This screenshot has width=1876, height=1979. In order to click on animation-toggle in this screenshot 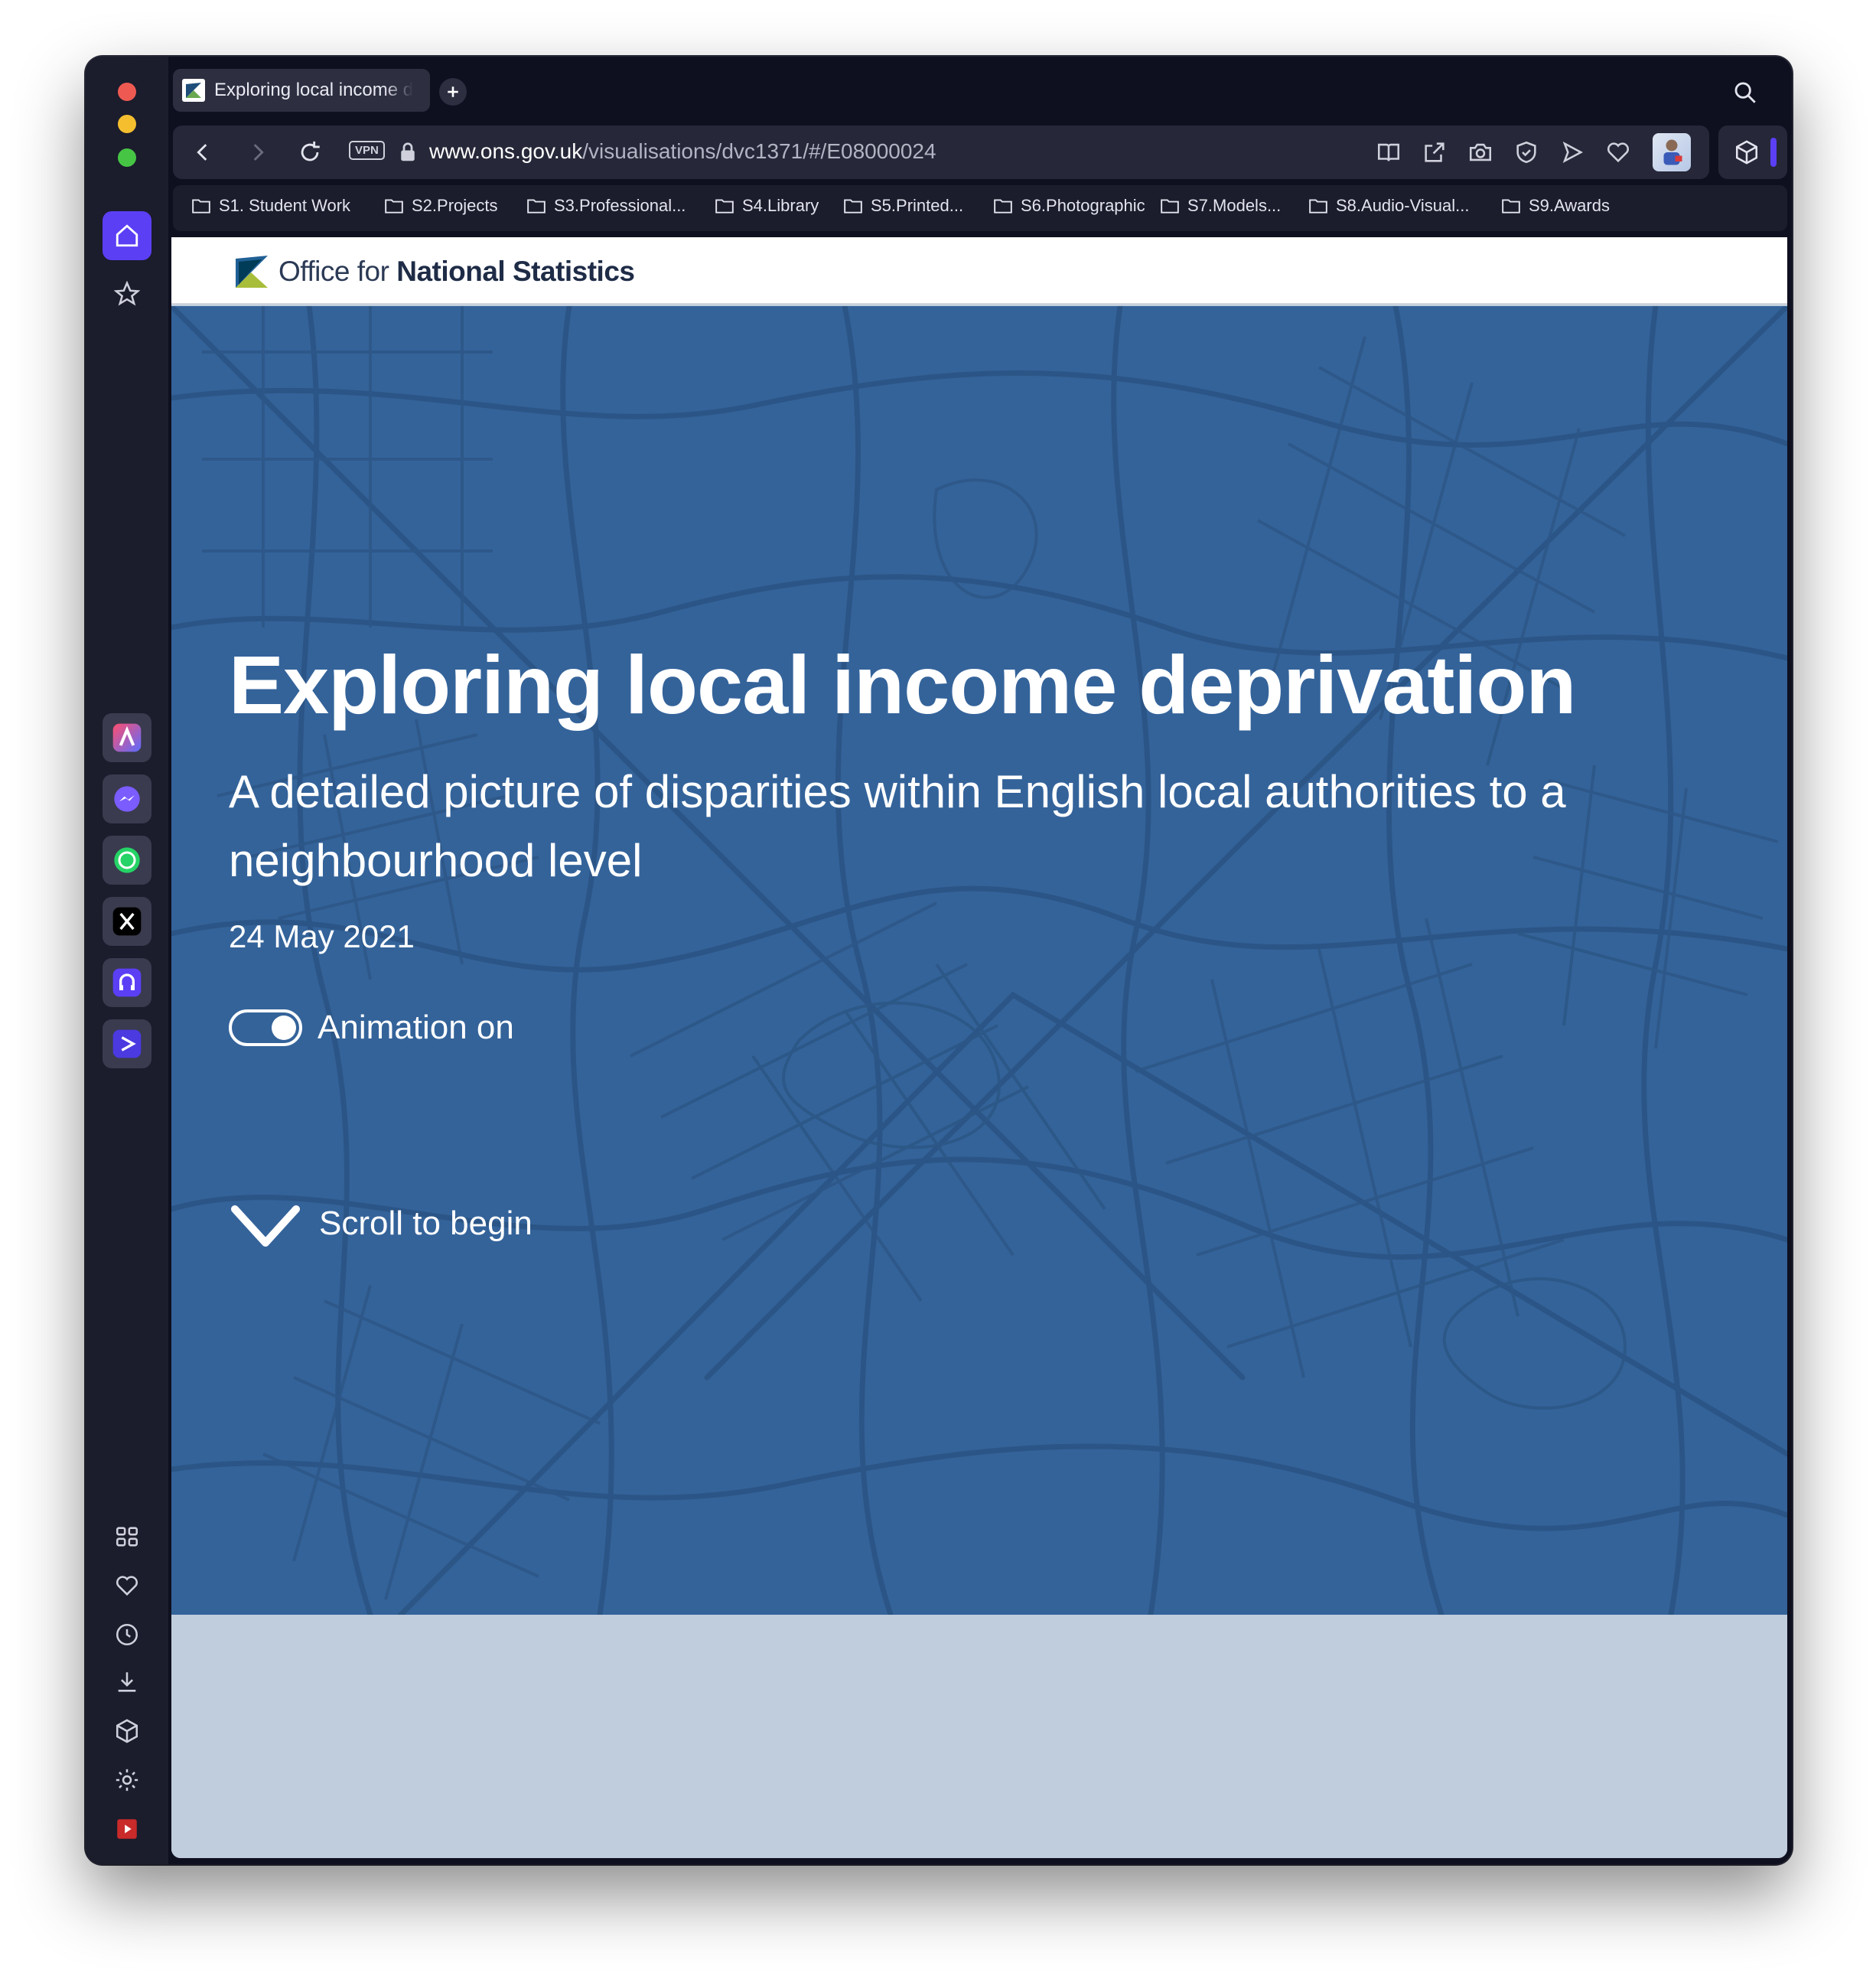, I will do `click(265, 1027)`.